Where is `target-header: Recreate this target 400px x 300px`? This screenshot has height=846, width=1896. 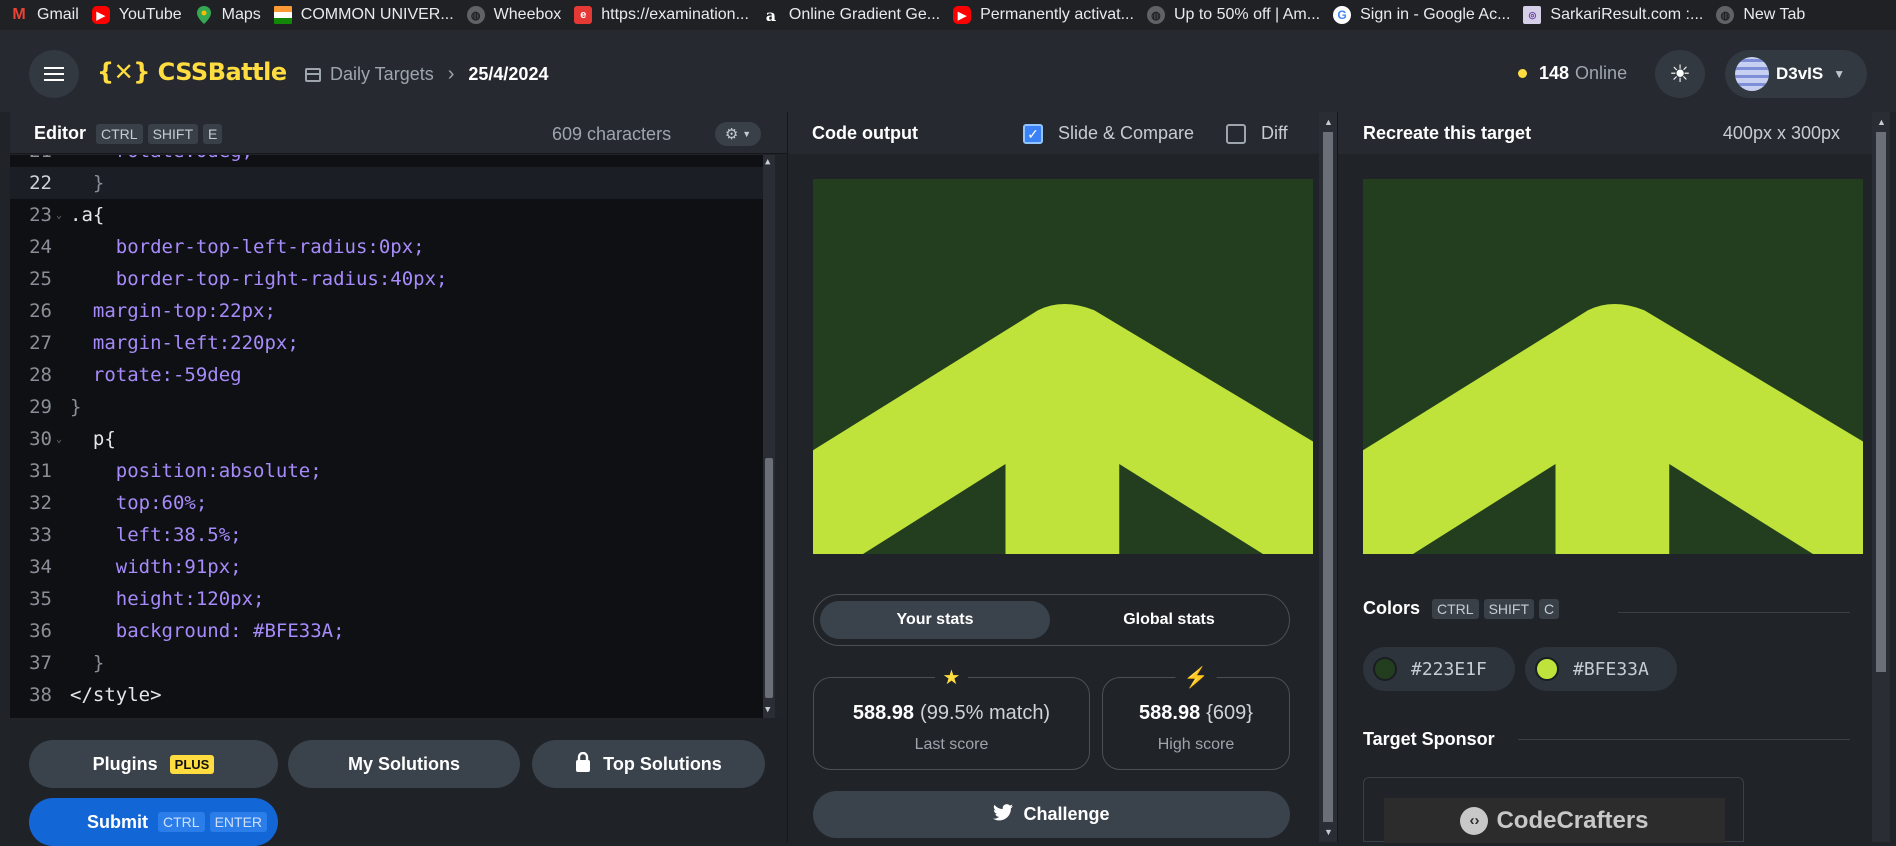
target-header: Recreate this target 400px x 300px is located at coordinates (1605, 133).